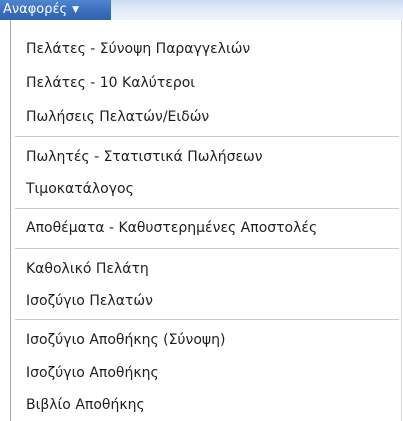 The image size is (403, 421). Describe the element at coordinates (110, 83) in the screenshot. I see `menu-item-customers-top-10: Πελάτες - 10 Καλύτεροι` at that location.